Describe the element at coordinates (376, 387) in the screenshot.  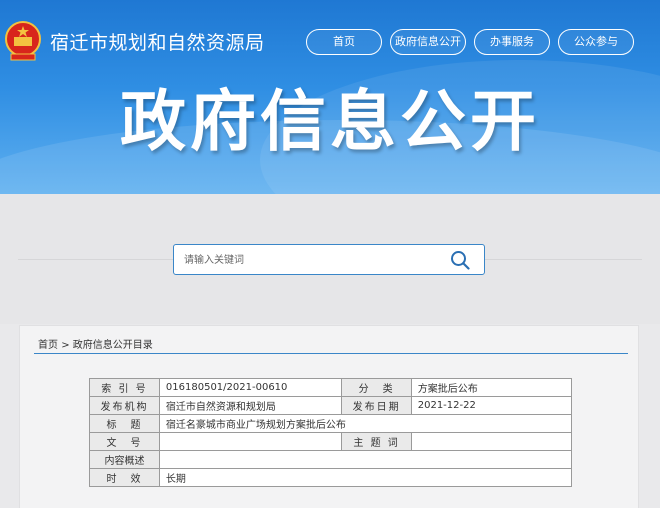
I see `label-category: 分 类` at that location.